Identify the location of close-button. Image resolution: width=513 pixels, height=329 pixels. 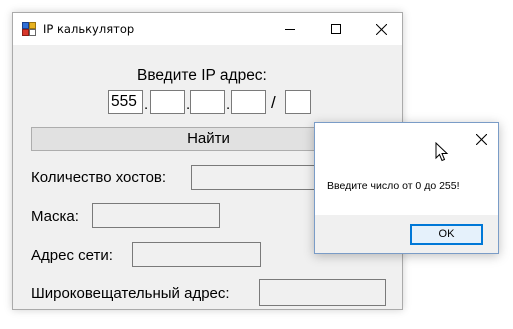
(381, 29).